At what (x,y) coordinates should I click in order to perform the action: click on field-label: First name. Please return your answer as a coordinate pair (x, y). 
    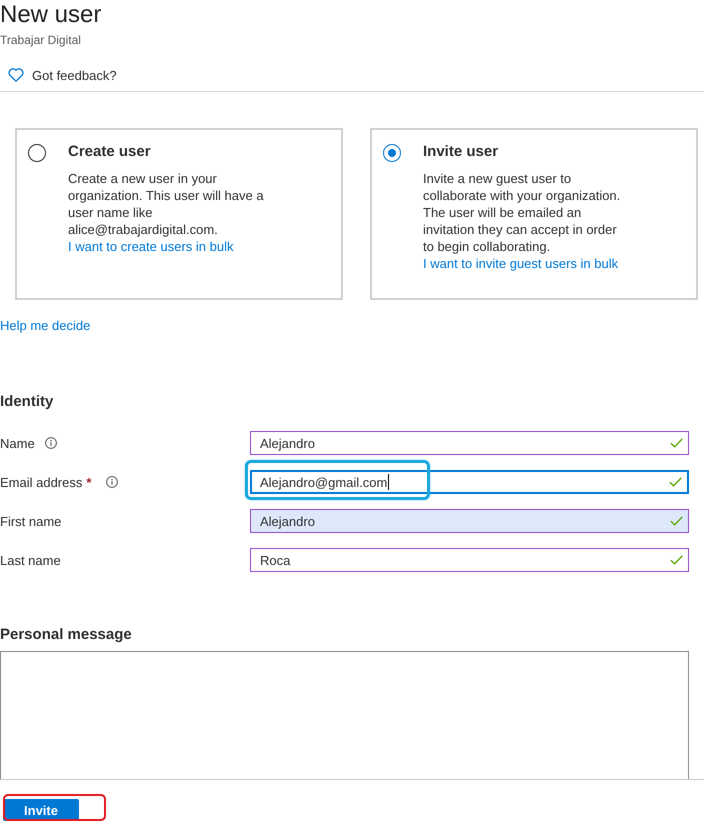
    Looking at the image, I should click on (31, 521).